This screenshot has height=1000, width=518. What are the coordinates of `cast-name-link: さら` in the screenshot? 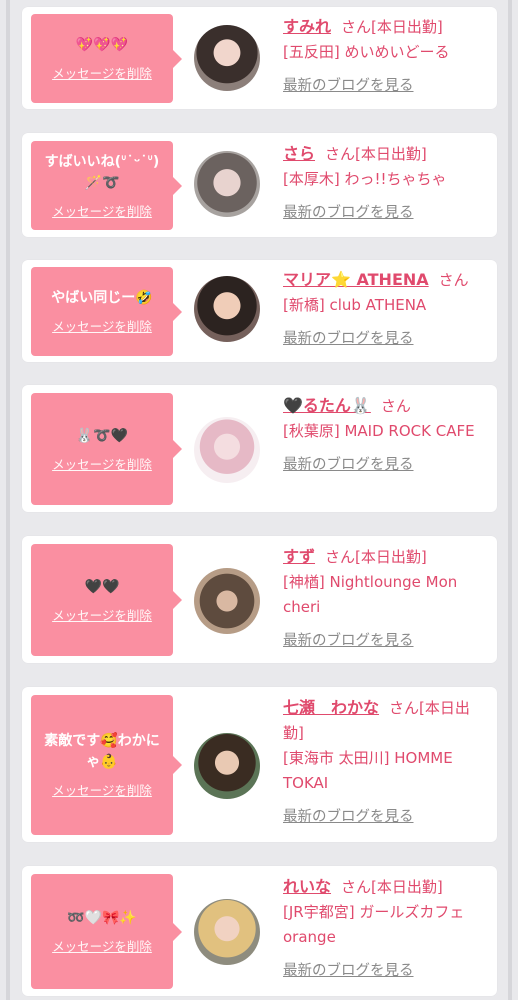 It's located at (299, 153).